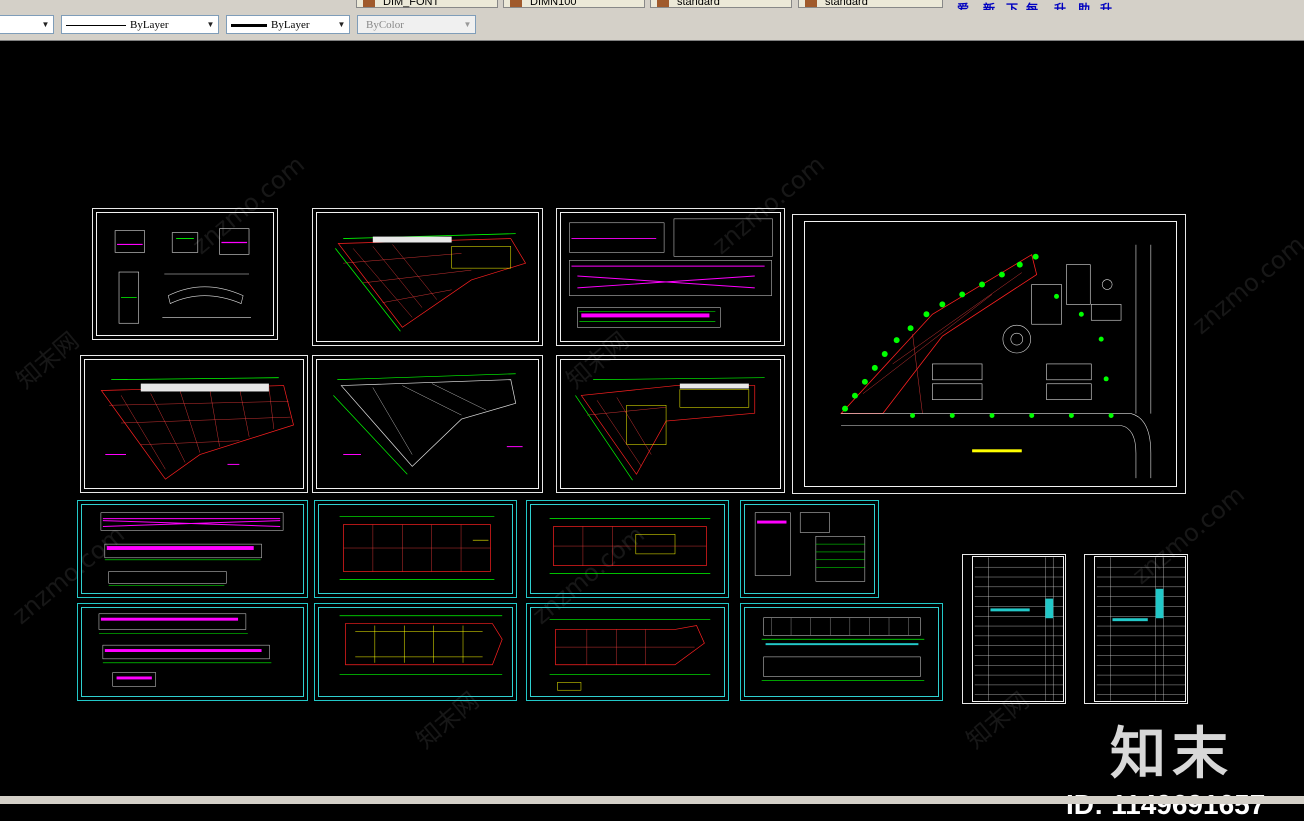 This screenshot has height=821, width=1304. I want to click on dimstyle2-dropdown: DIMN100, so click(574, 4).